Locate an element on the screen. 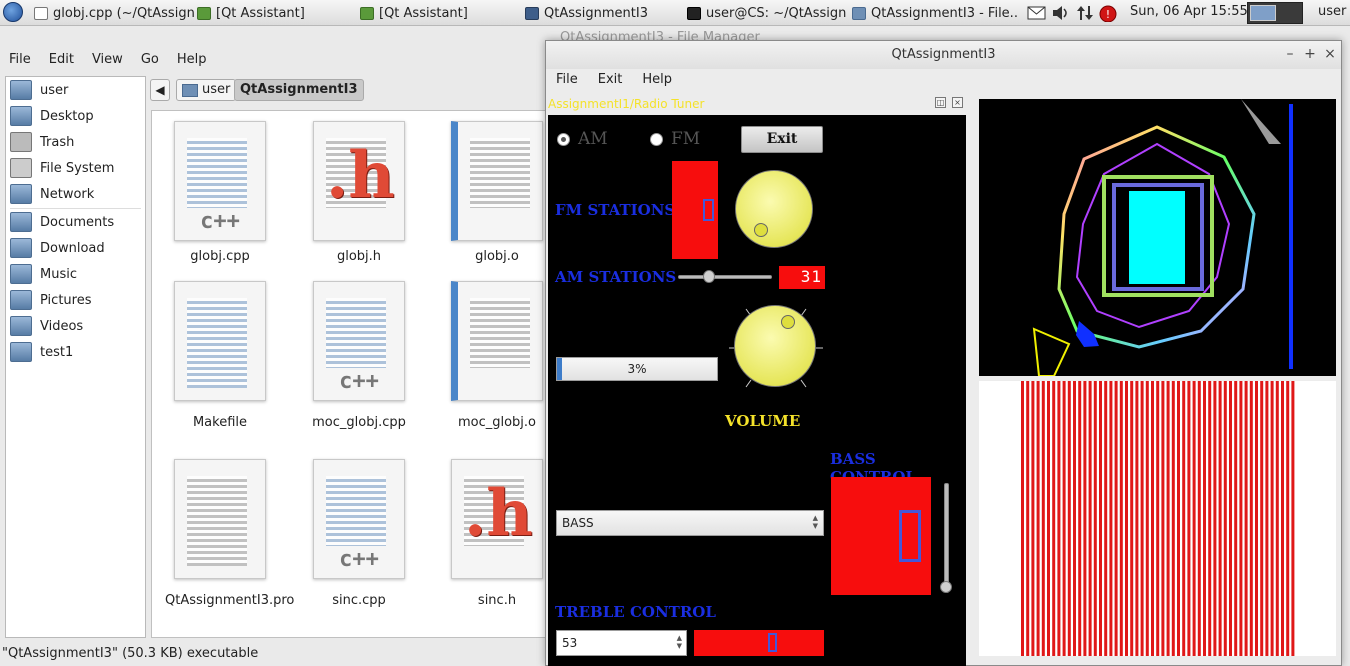  menu-go: Go is located at coordinates (150, 61).